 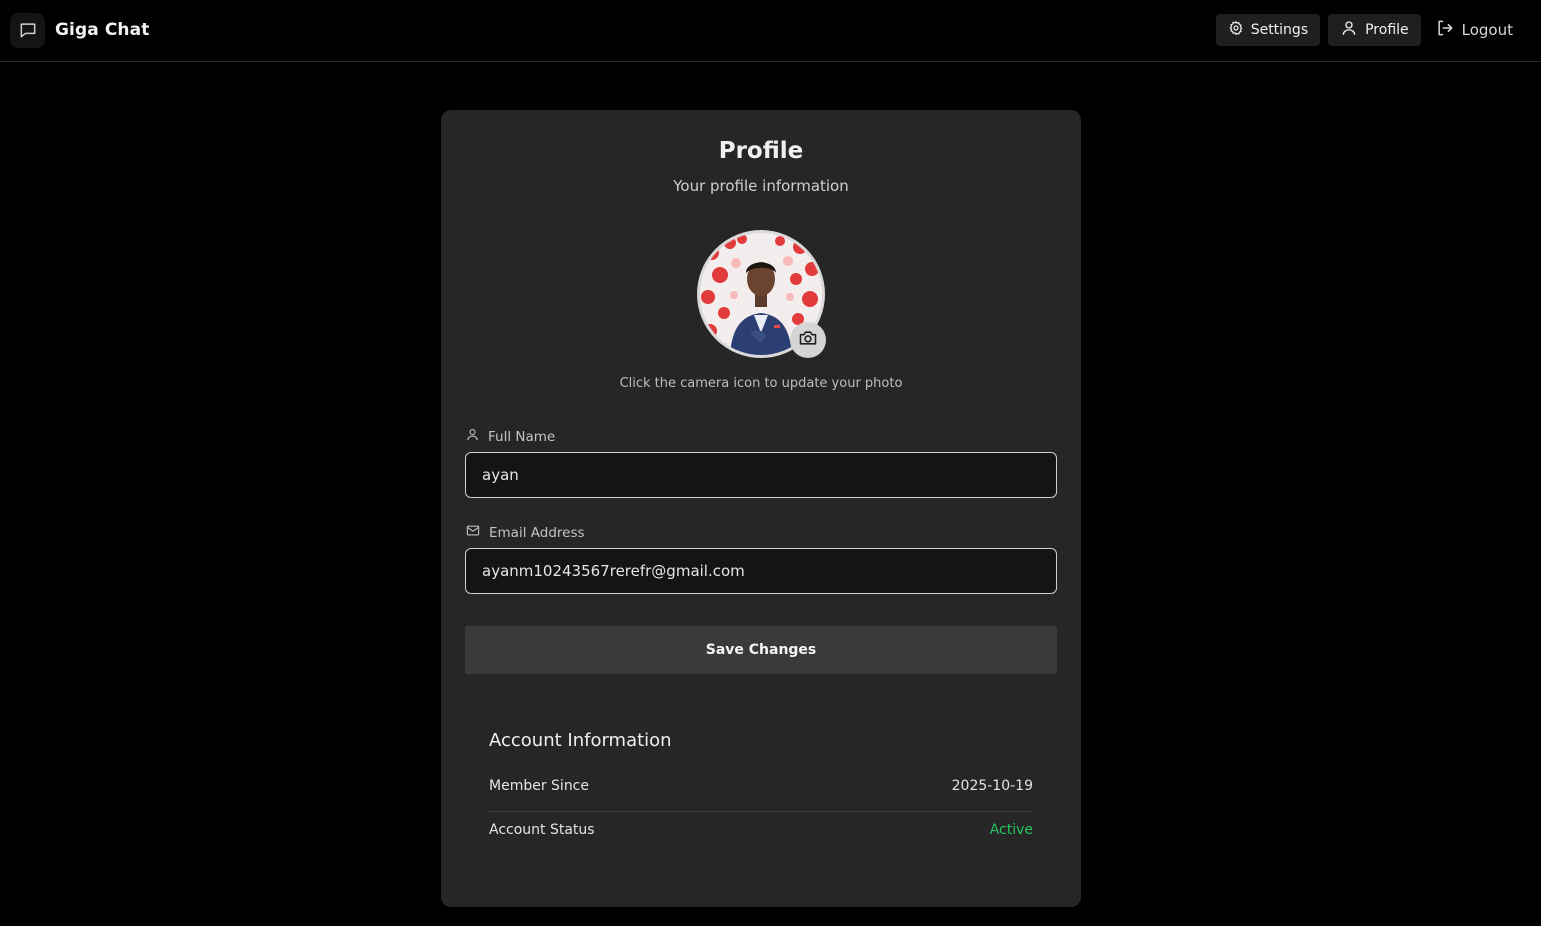 I want to click on brand: Giga Chat, so click(x=79, y=30).